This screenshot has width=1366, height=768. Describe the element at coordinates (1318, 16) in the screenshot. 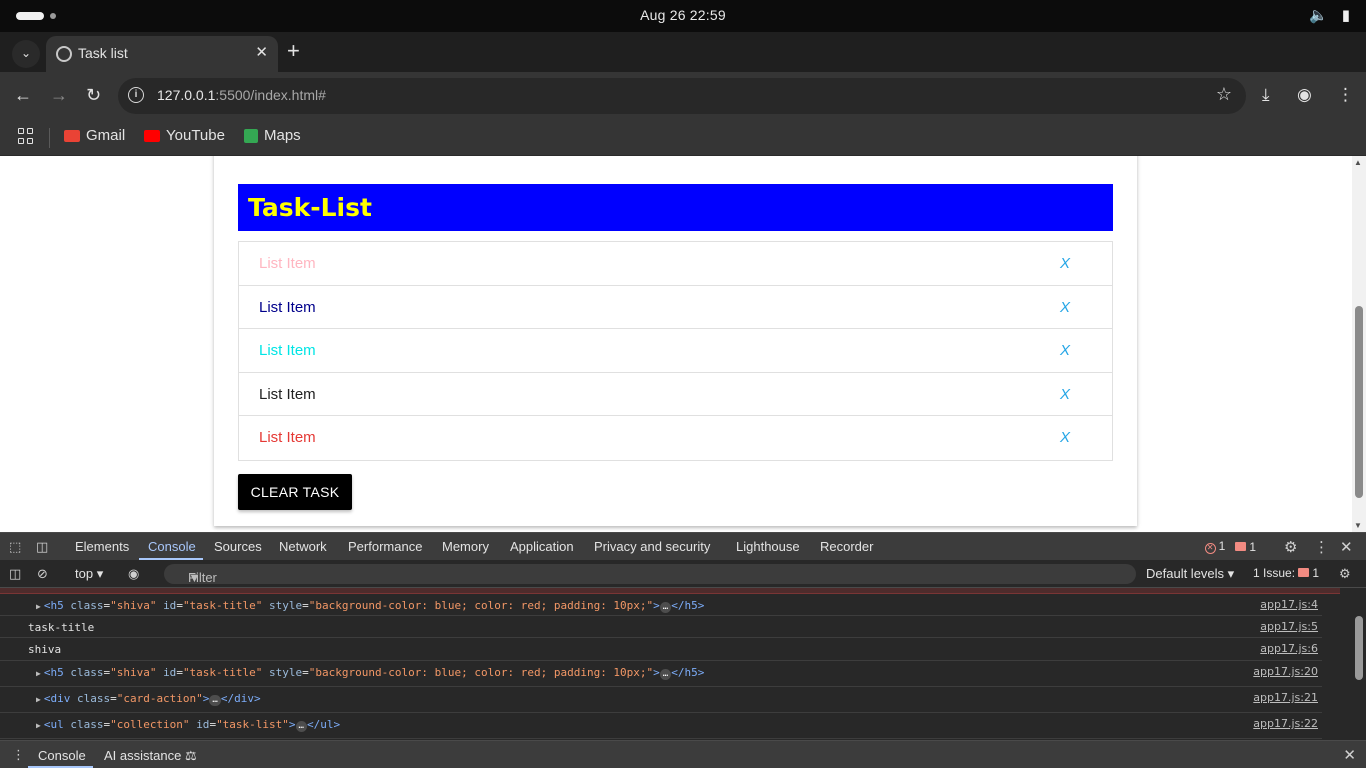

I see `volume-icon: 🔈` at that location.